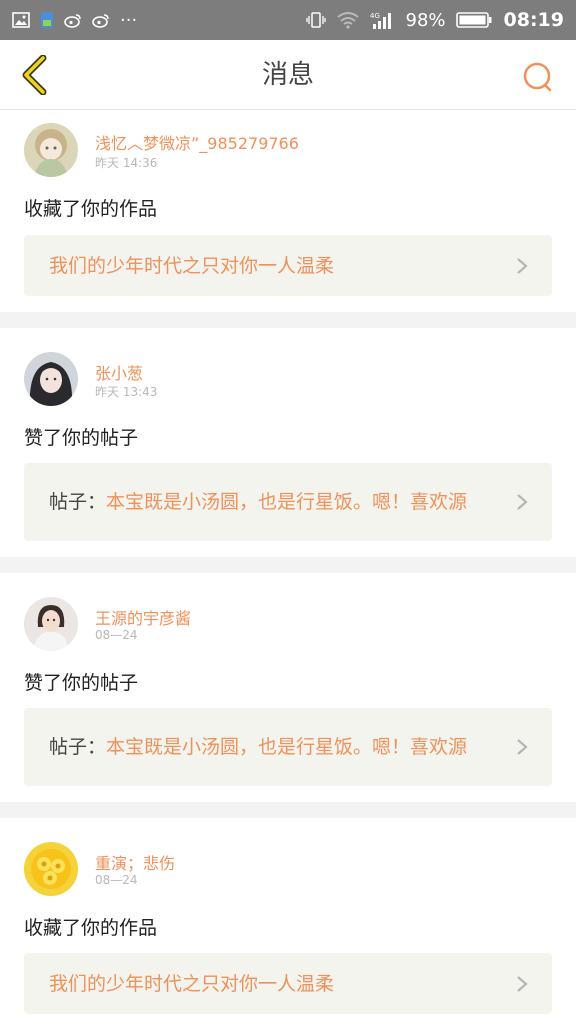  What do you see at coordinates (348, 20) in the screenshot?
I see `wifi-icon` at bounding box center [348, 20].